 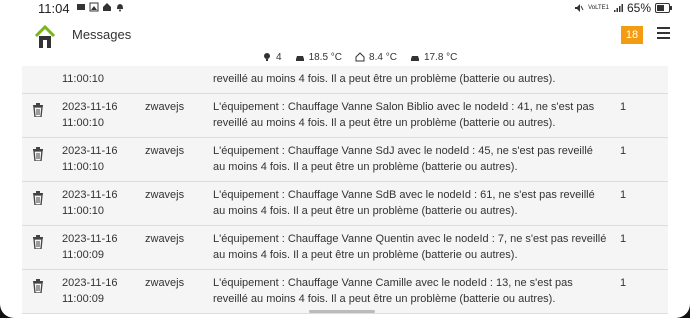 I want to click on status-bar: 11:04 VoLTE1 65%, so click(x=345, y=9).